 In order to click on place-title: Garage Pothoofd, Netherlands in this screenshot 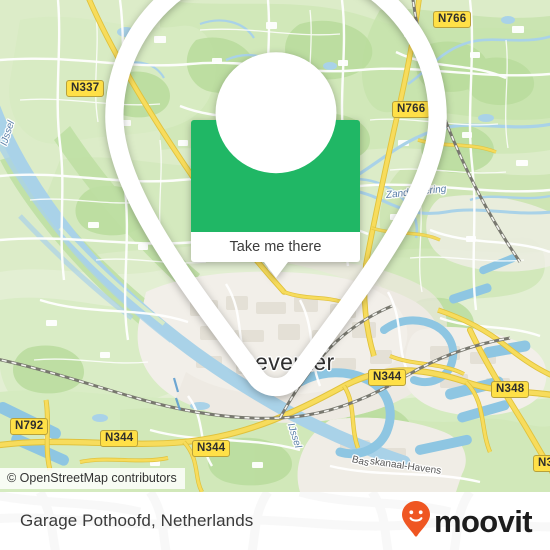, I will do `click(137, 520)`.